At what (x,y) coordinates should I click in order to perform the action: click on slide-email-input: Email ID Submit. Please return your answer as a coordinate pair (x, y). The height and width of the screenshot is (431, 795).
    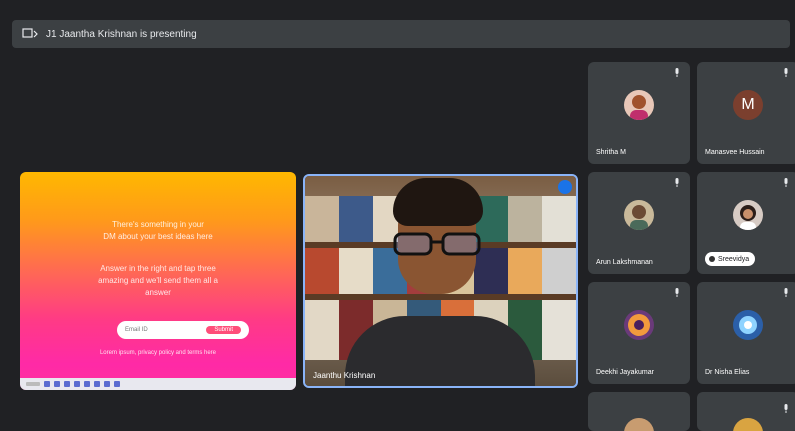
    Looking at the image, I should click on (183, 330).